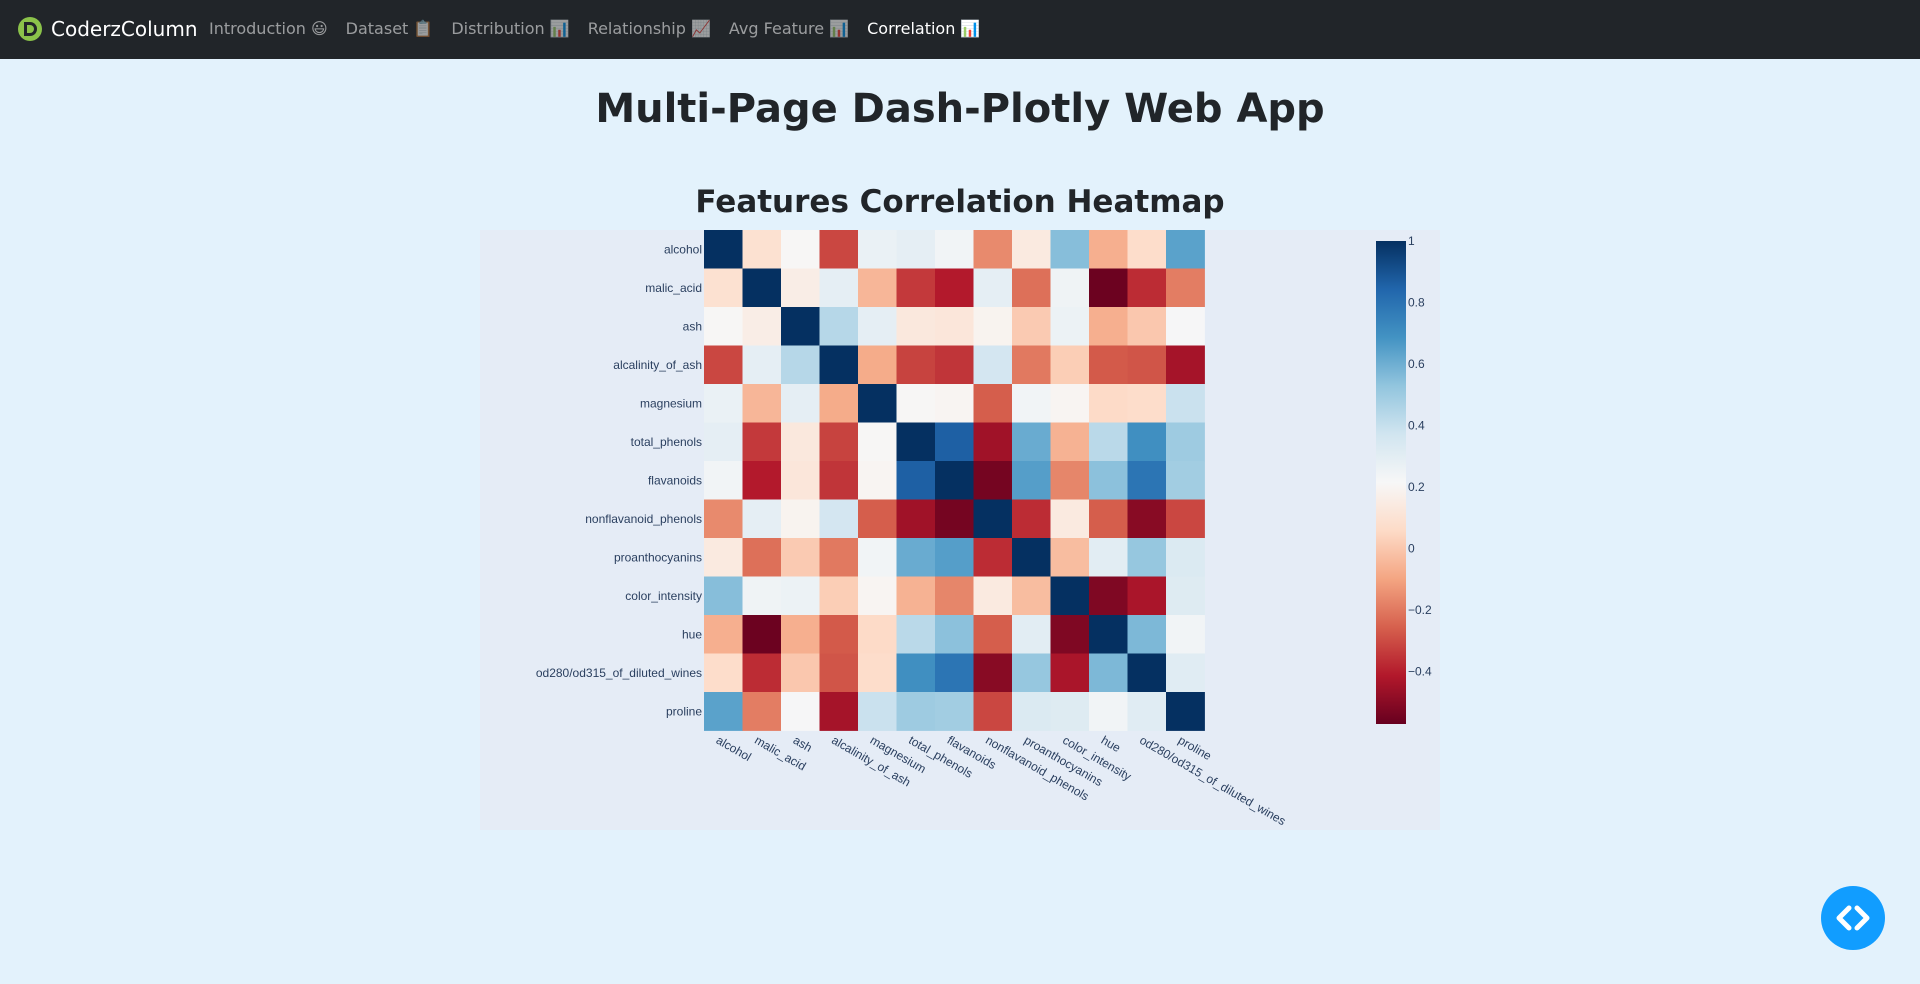  I want to click on nav-link-introduction: Introduction 😃, so click(268, 28).